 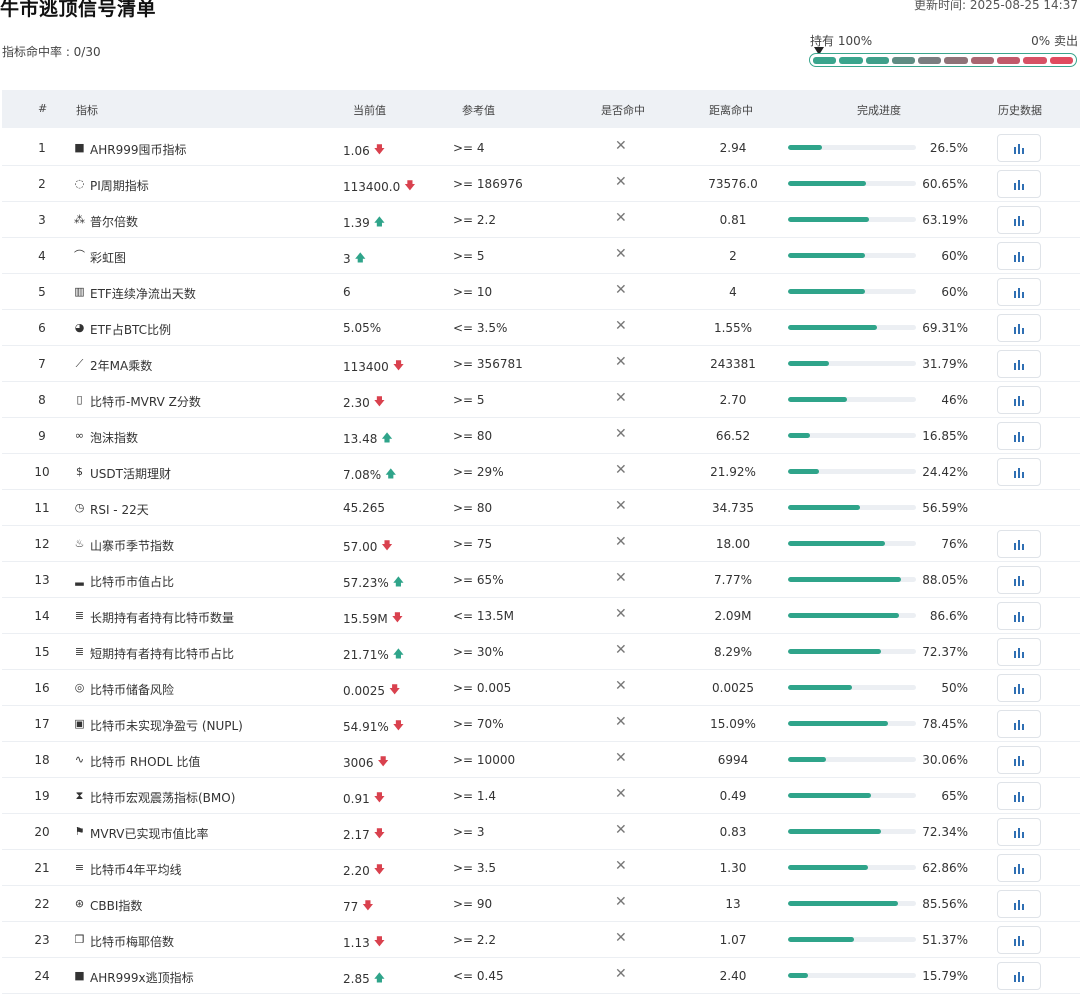 What do you see at coordinates (79, 831) in the screenshot?
I see `flag-icon: ⚑` at bounding box center [79, 831].